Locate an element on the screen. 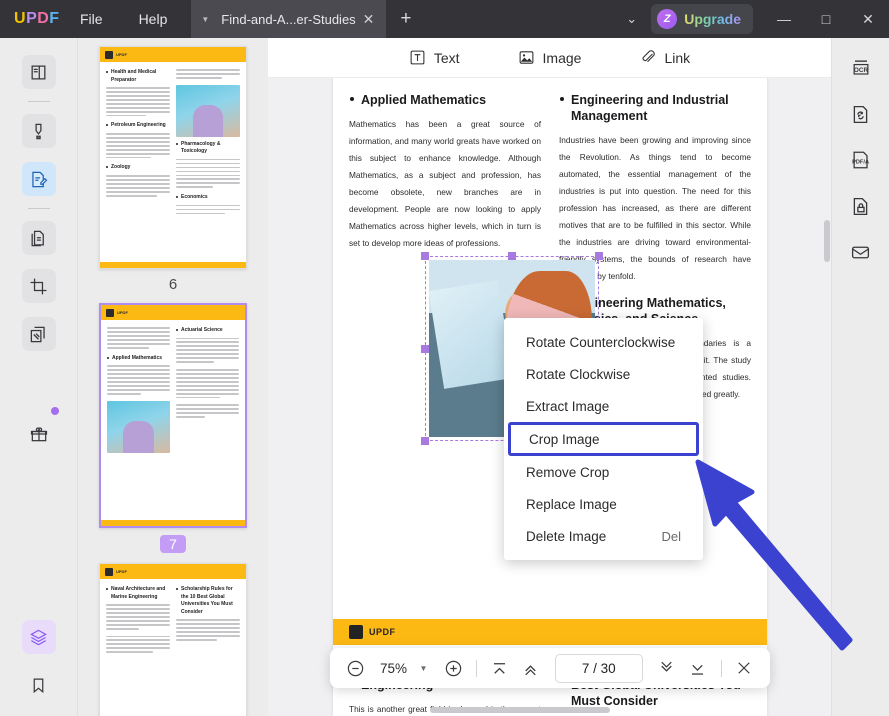 This screenshot has width=889, height=716. menu-file: File is located at coordinates (91, 19).